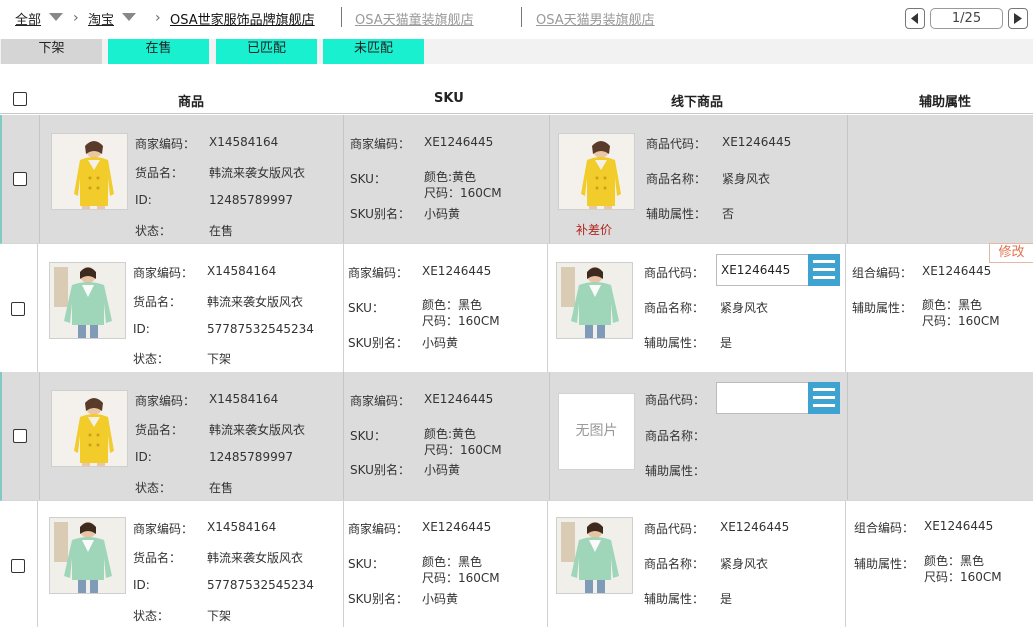 This screenshot has height=627, width=1033. I want to click on store-tab-osa-men: OSA天猫男装旗舰店, so click(595, 18).